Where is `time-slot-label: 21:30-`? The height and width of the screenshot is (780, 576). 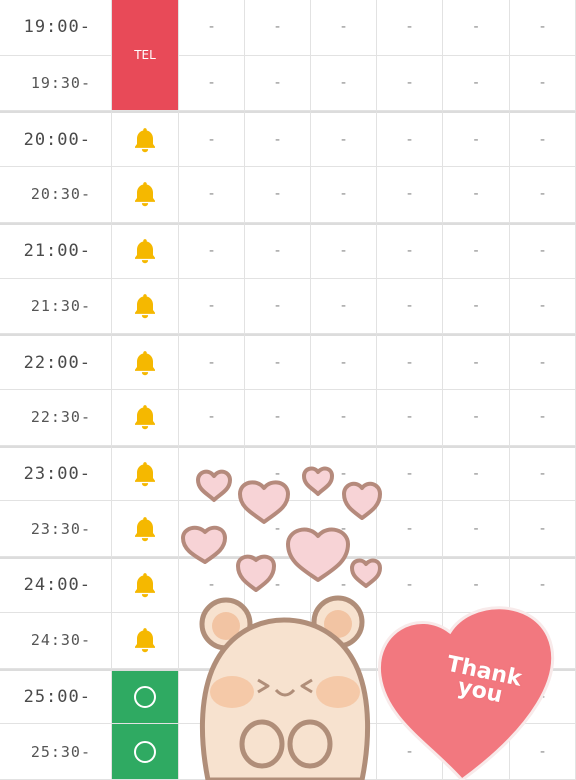 time-slot-label: 21:30- is located at coordinates (56, 306).